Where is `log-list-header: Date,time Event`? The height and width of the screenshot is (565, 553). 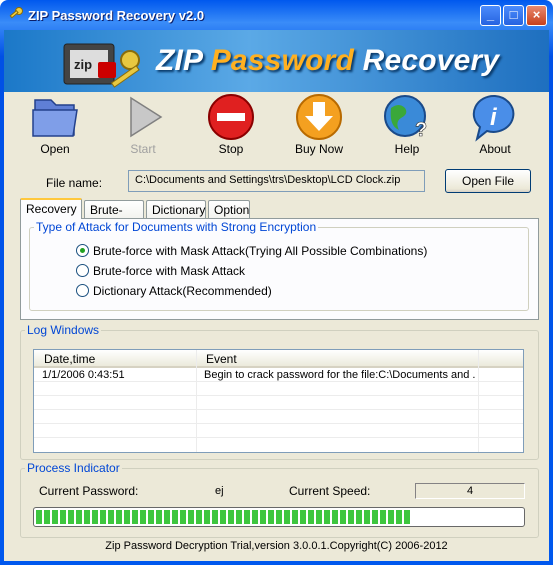 log-list-header: Date,time Event is located at coordinates (278, 359).